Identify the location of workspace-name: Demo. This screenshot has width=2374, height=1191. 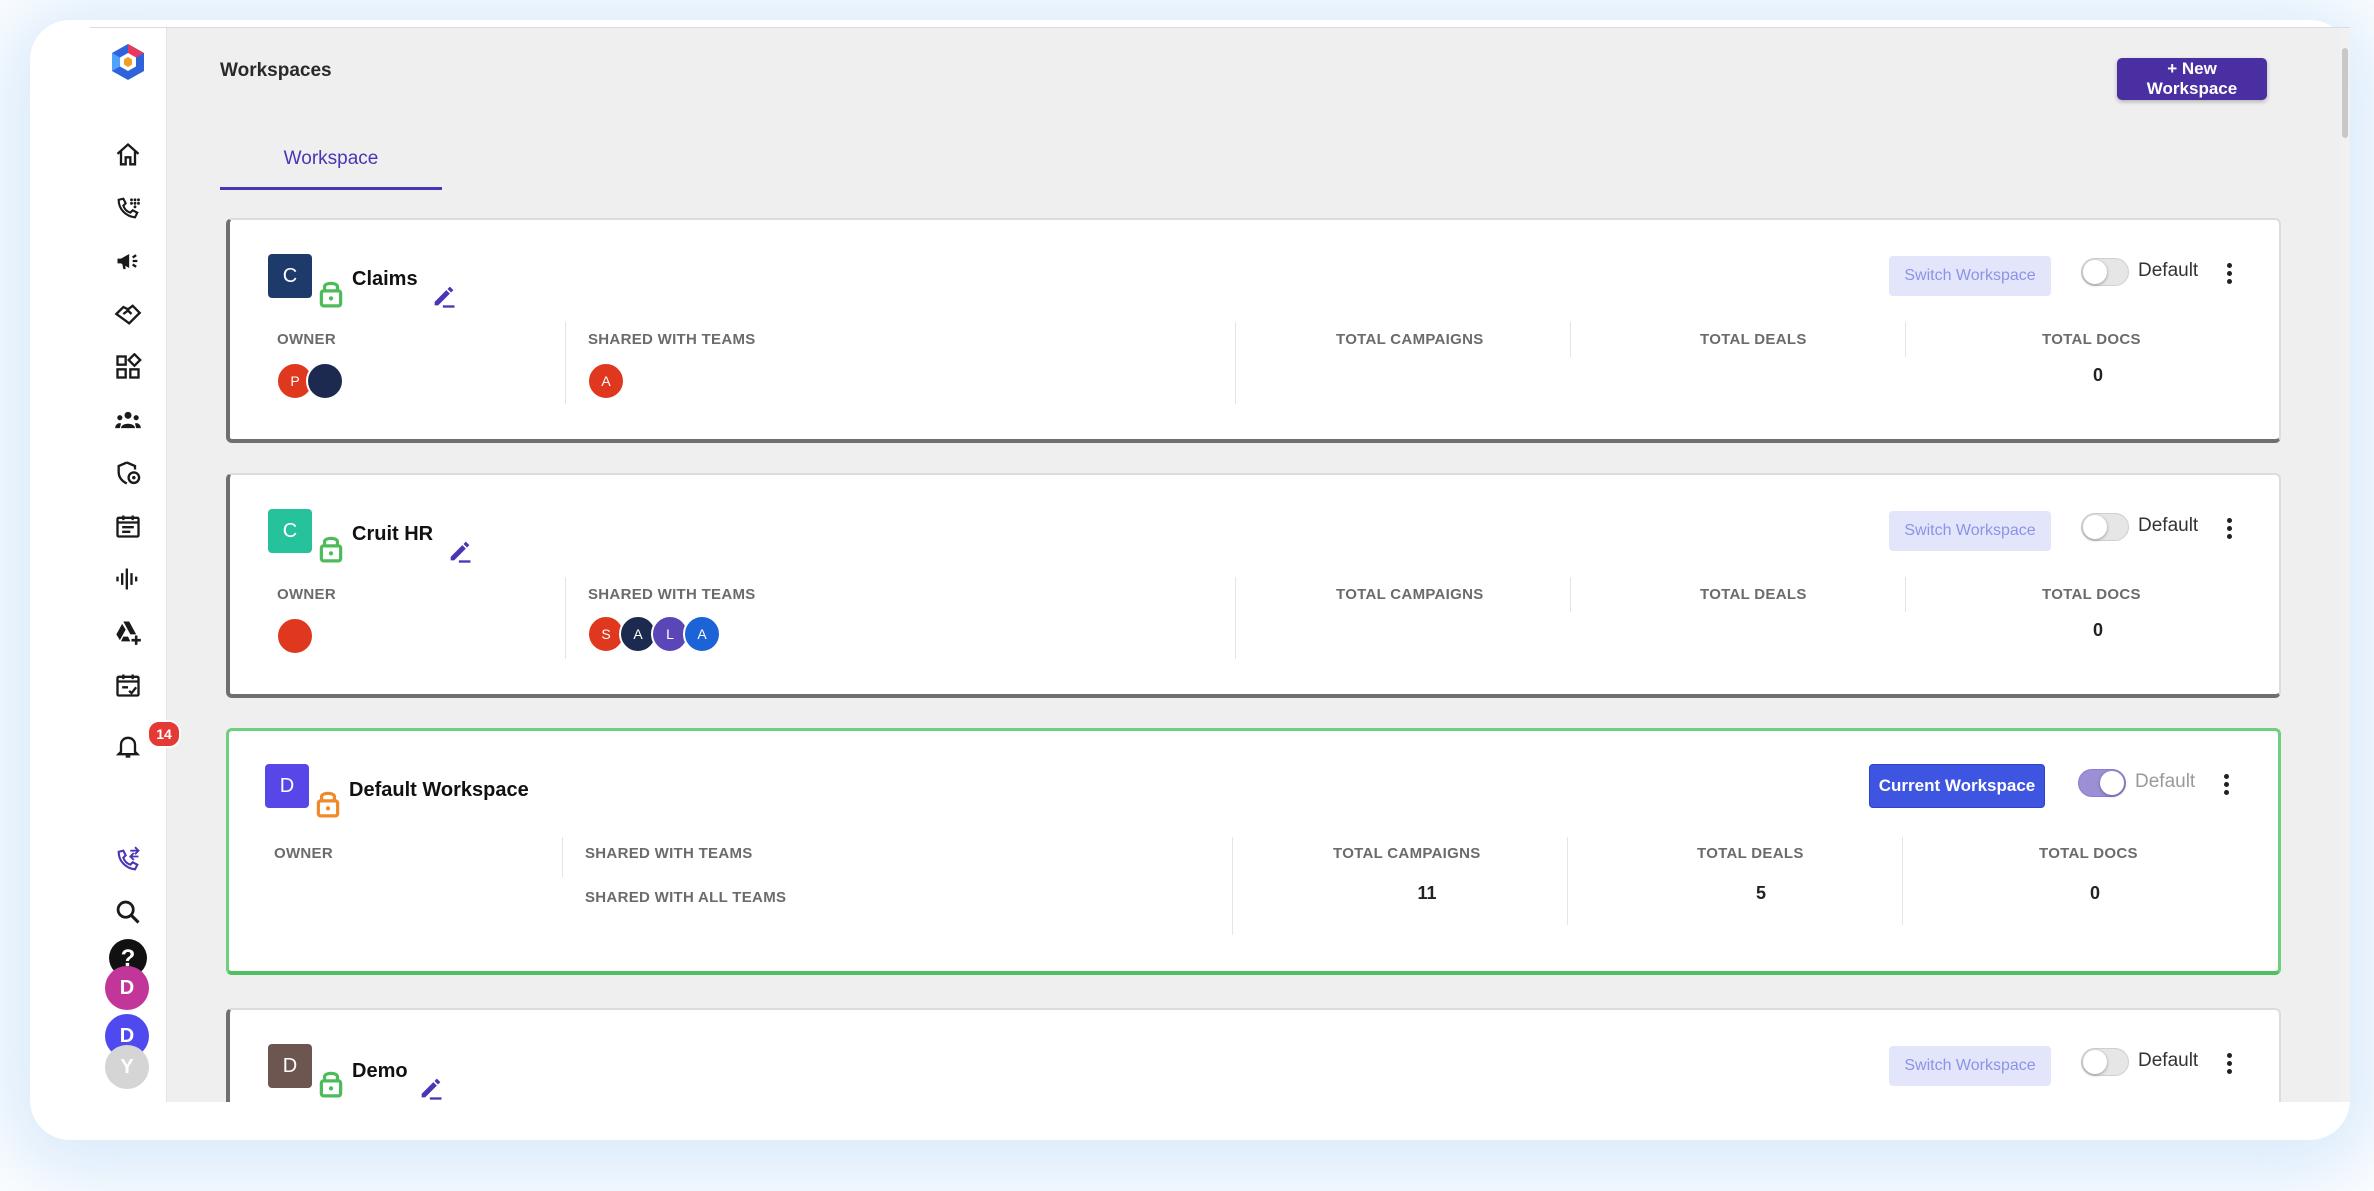
(380, 1071).